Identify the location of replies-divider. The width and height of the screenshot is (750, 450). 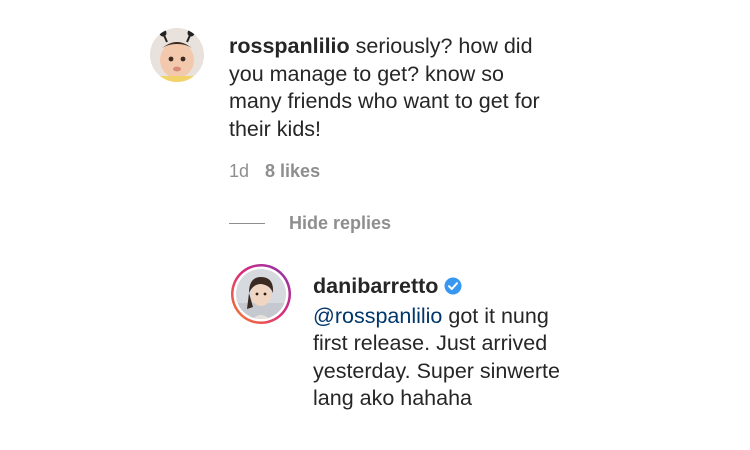
(247, 223).